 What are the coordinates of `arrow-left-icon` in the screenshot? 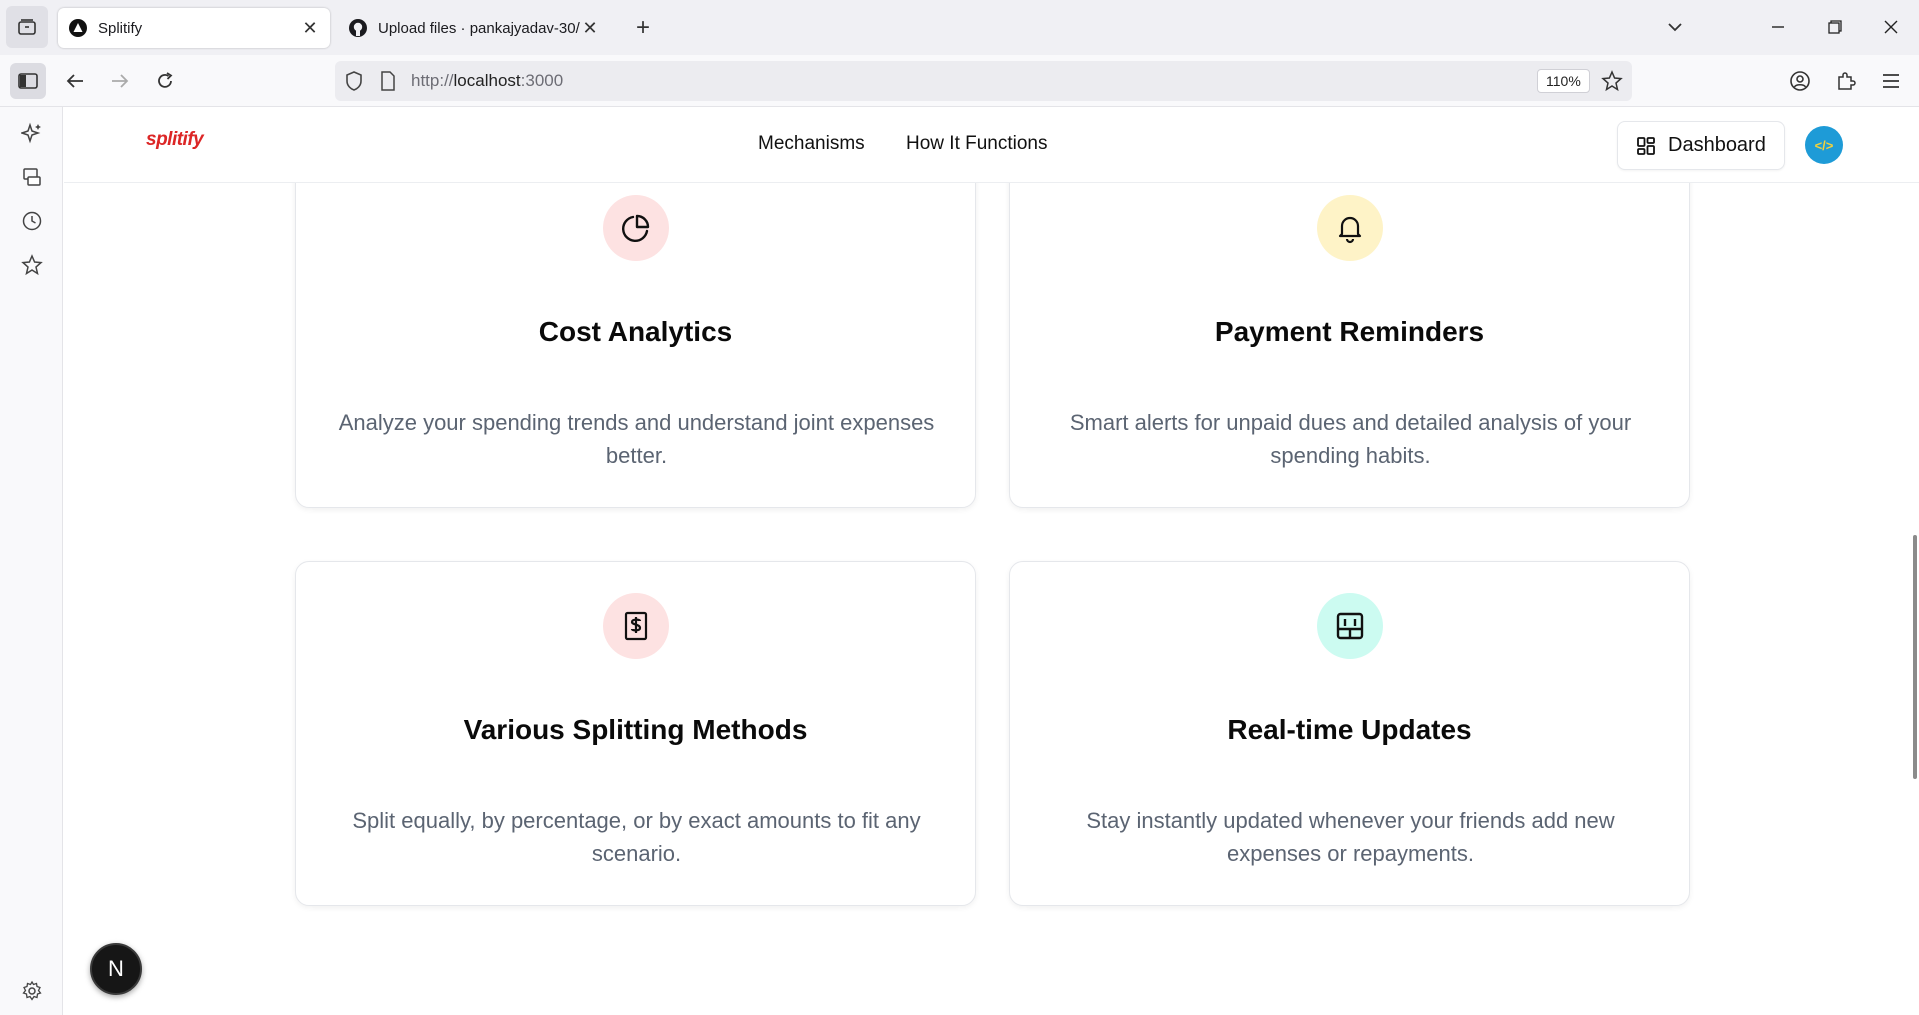 It's located at (74, 81).